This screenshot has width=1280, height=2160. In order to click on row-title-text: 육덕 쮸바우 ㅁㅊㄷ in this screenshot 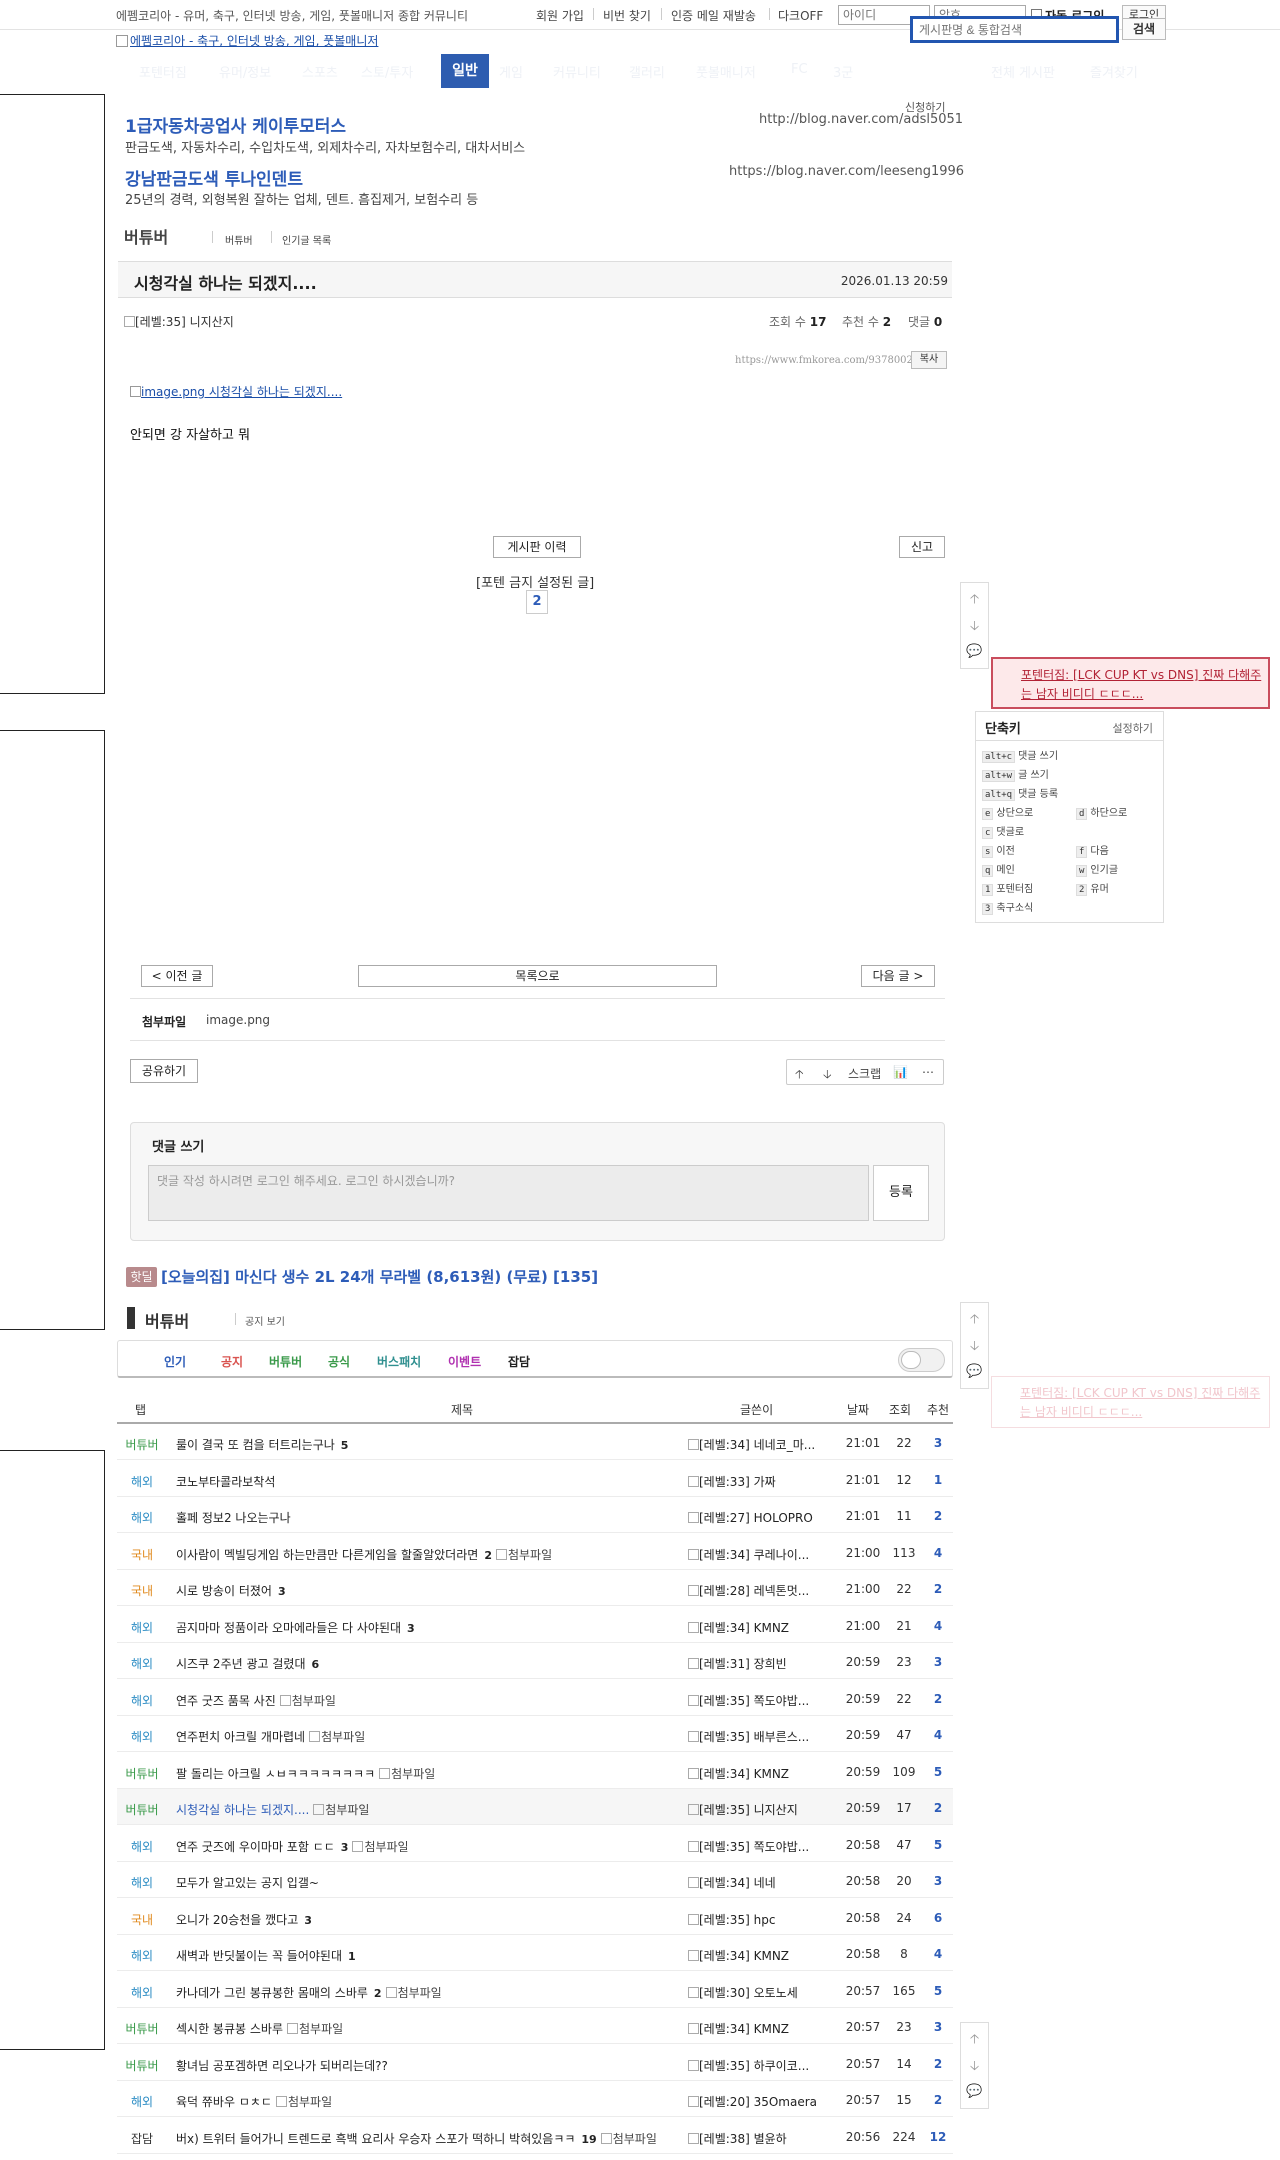, I will do `click(224, 2102)`.